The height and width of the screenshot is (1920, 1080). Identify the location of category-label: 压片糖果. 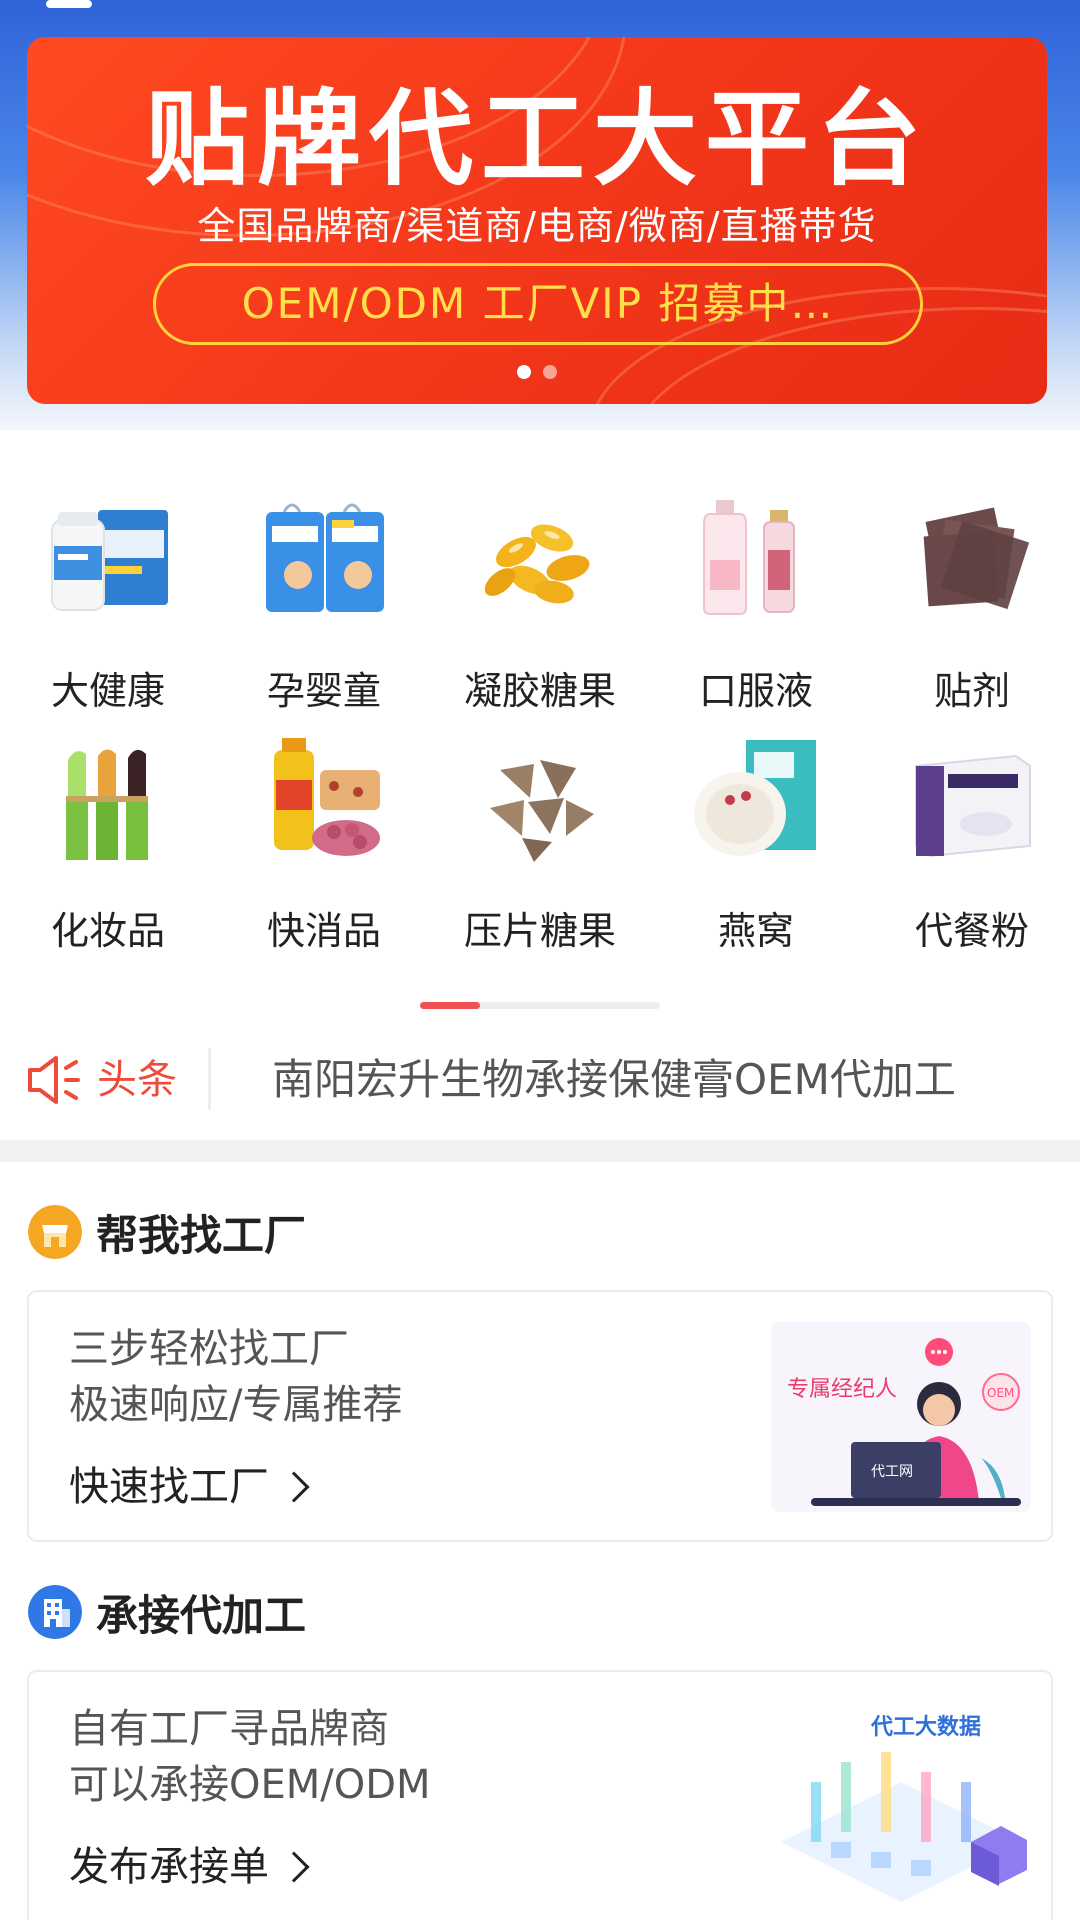
(539, 931).